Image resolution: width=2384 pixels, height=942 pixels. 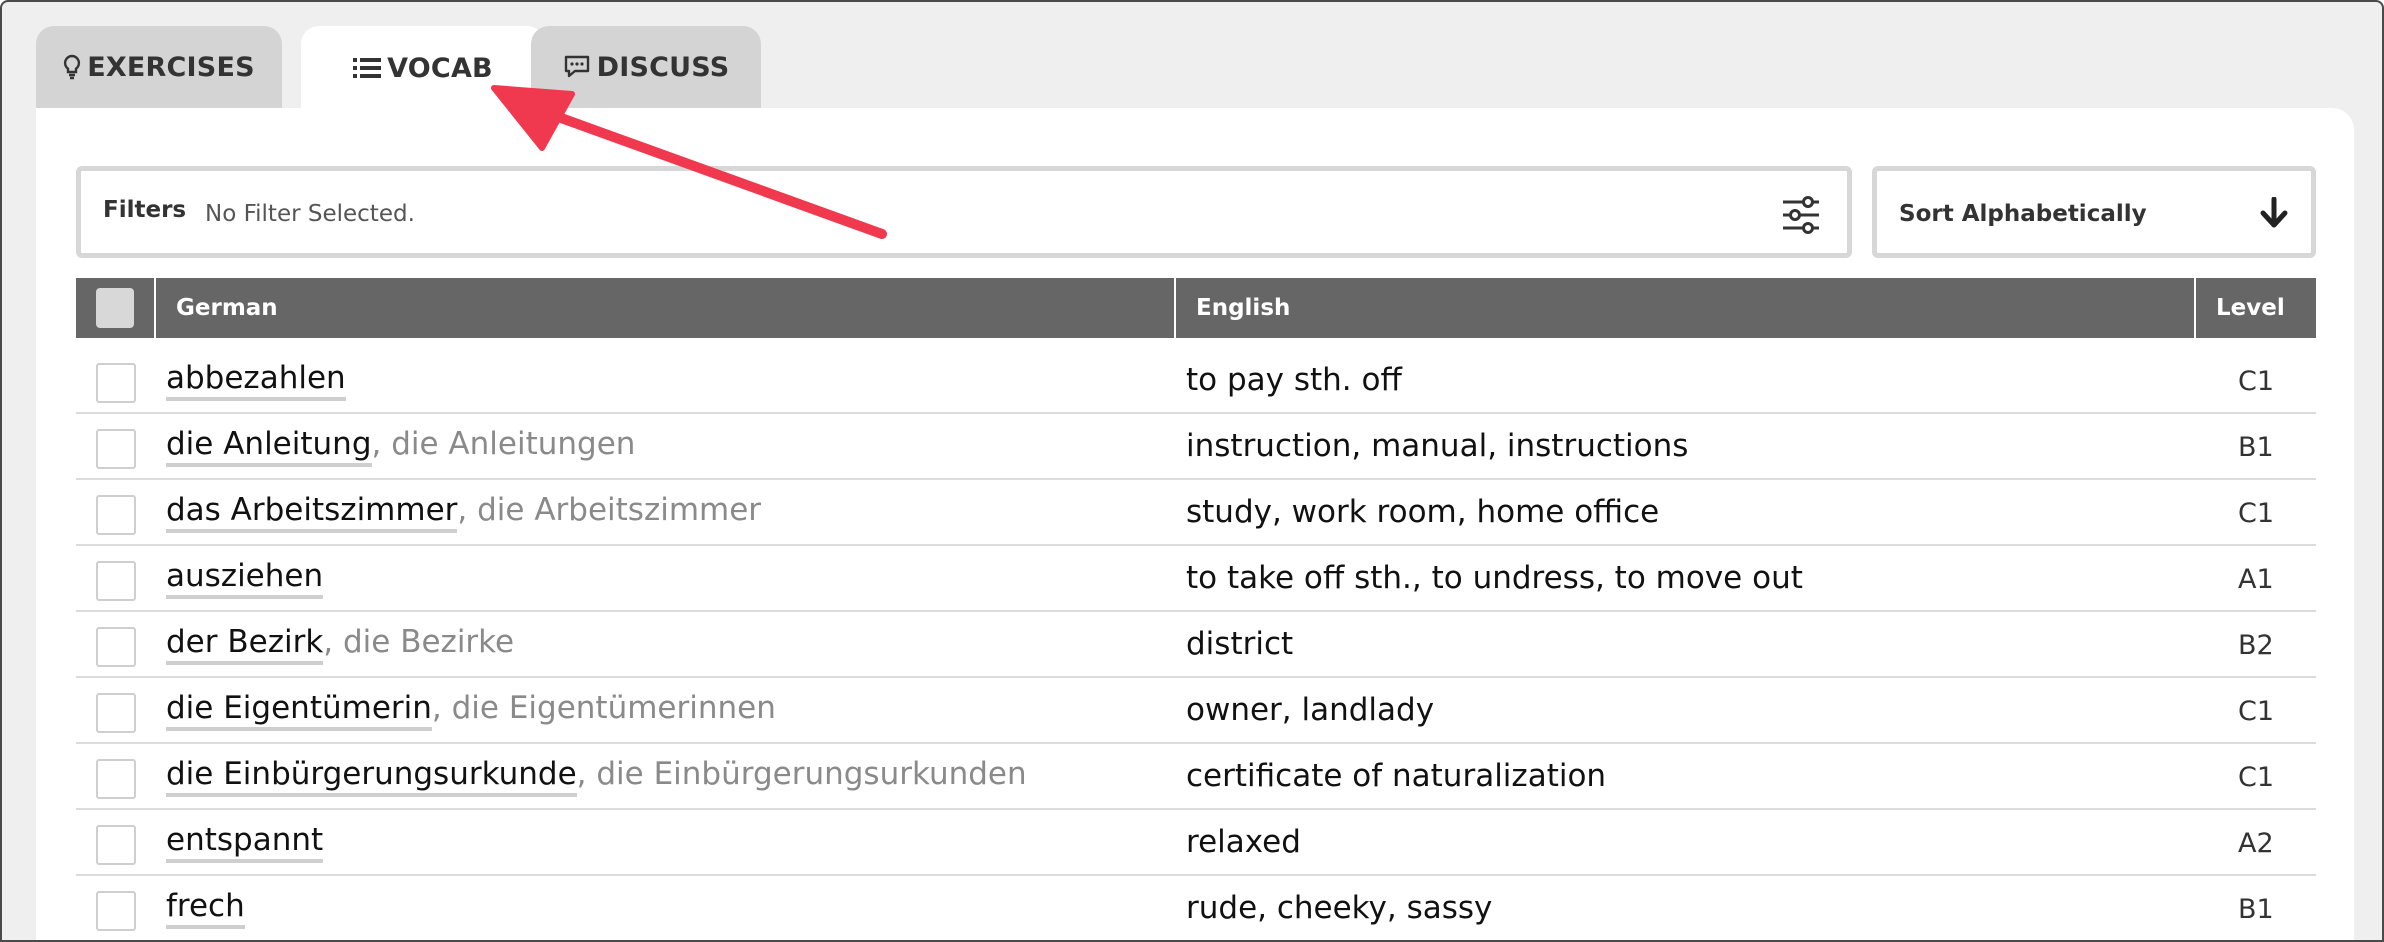 I want to click on german-cell: entspannt, so click(x=245, y=842).